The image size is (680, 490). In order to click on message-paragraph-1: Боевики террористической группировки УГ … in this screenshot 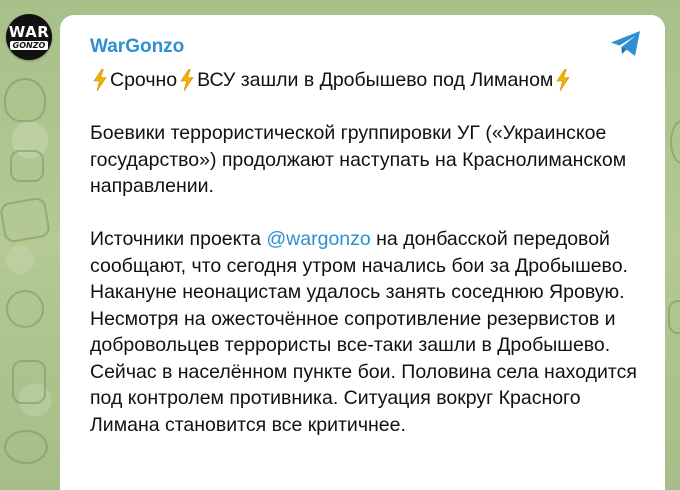, I will do `click(358, 159)`.